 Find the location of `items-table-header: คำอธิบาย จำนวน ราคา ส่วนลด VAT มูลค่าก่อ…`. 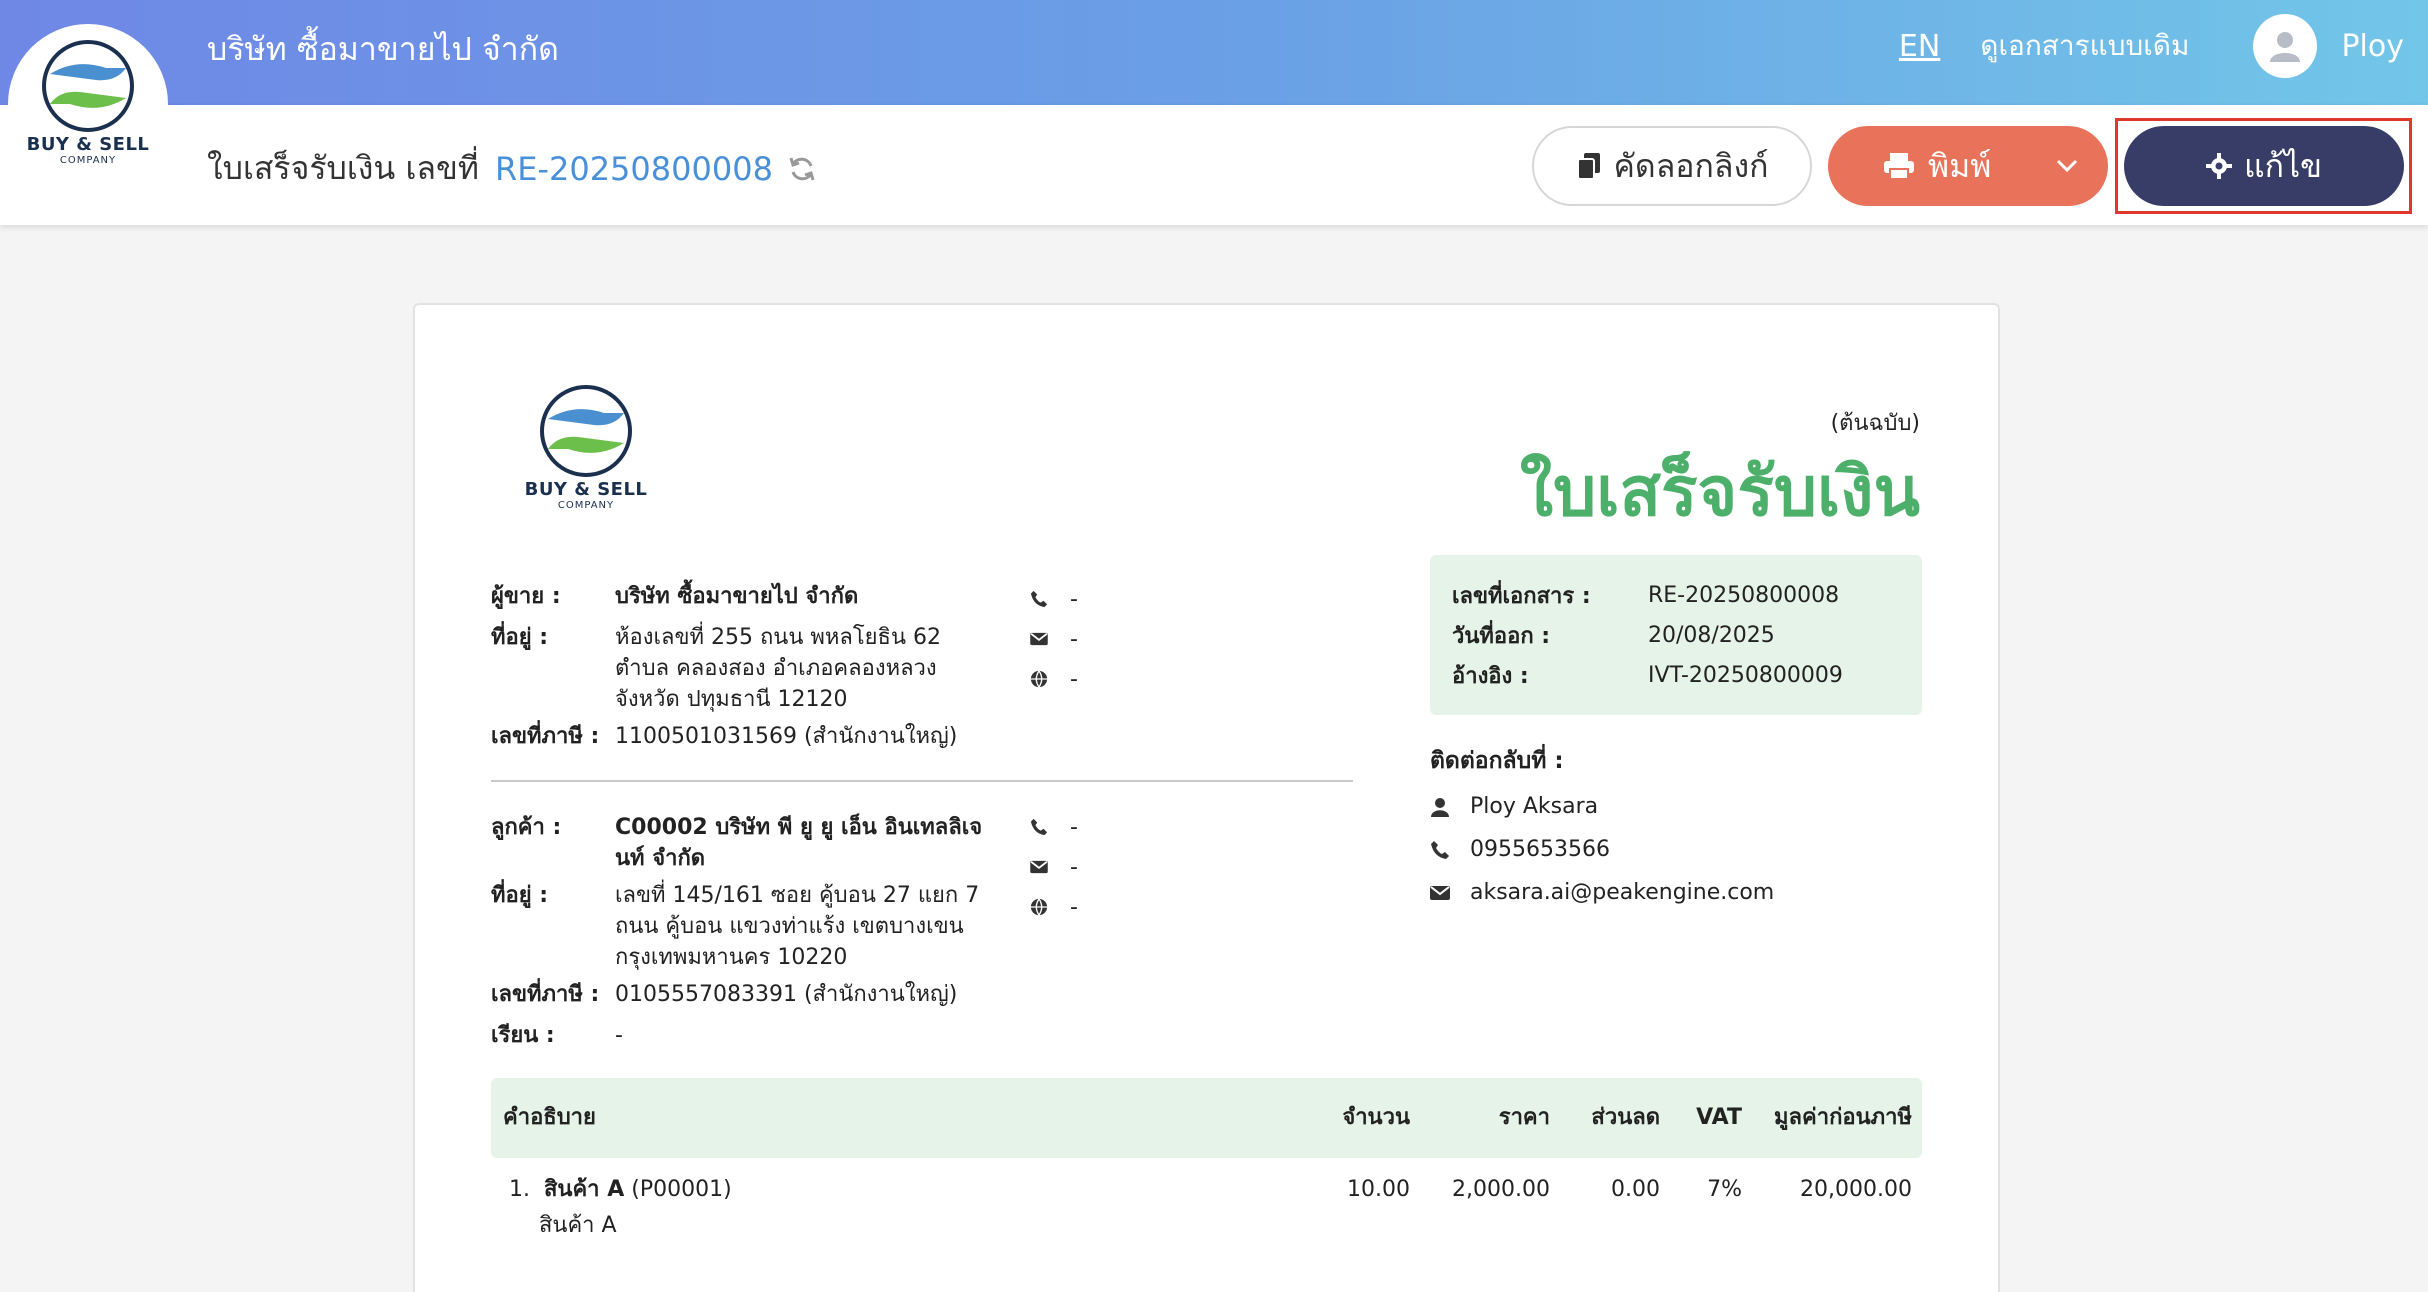

items-table-header: คำอธิบาย จำนวน ราคา ส่วนลด VAT มูลค่าก่อ… is located at coordinates (1206, 1118).